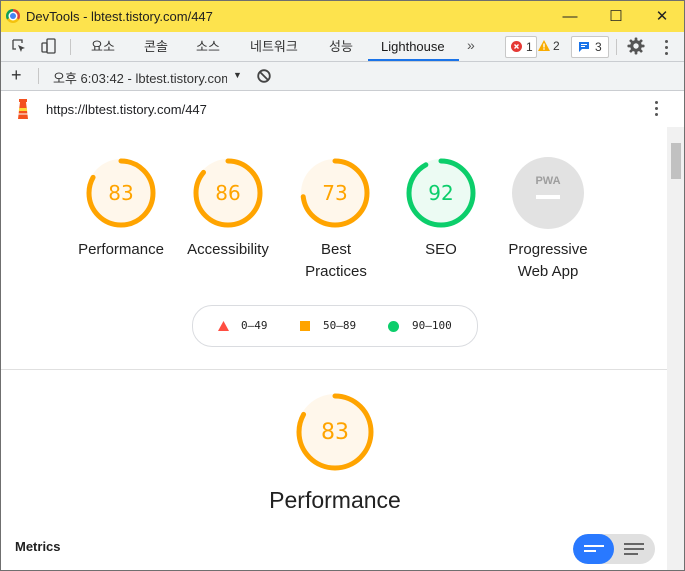 The height and width of the screenshot is (571, 685). What do you see at coordinates (342, 109) in the screenshot?
I see `report-url-bar: https://lbtest.tistory.com/447` at bounding box center [342, 109].